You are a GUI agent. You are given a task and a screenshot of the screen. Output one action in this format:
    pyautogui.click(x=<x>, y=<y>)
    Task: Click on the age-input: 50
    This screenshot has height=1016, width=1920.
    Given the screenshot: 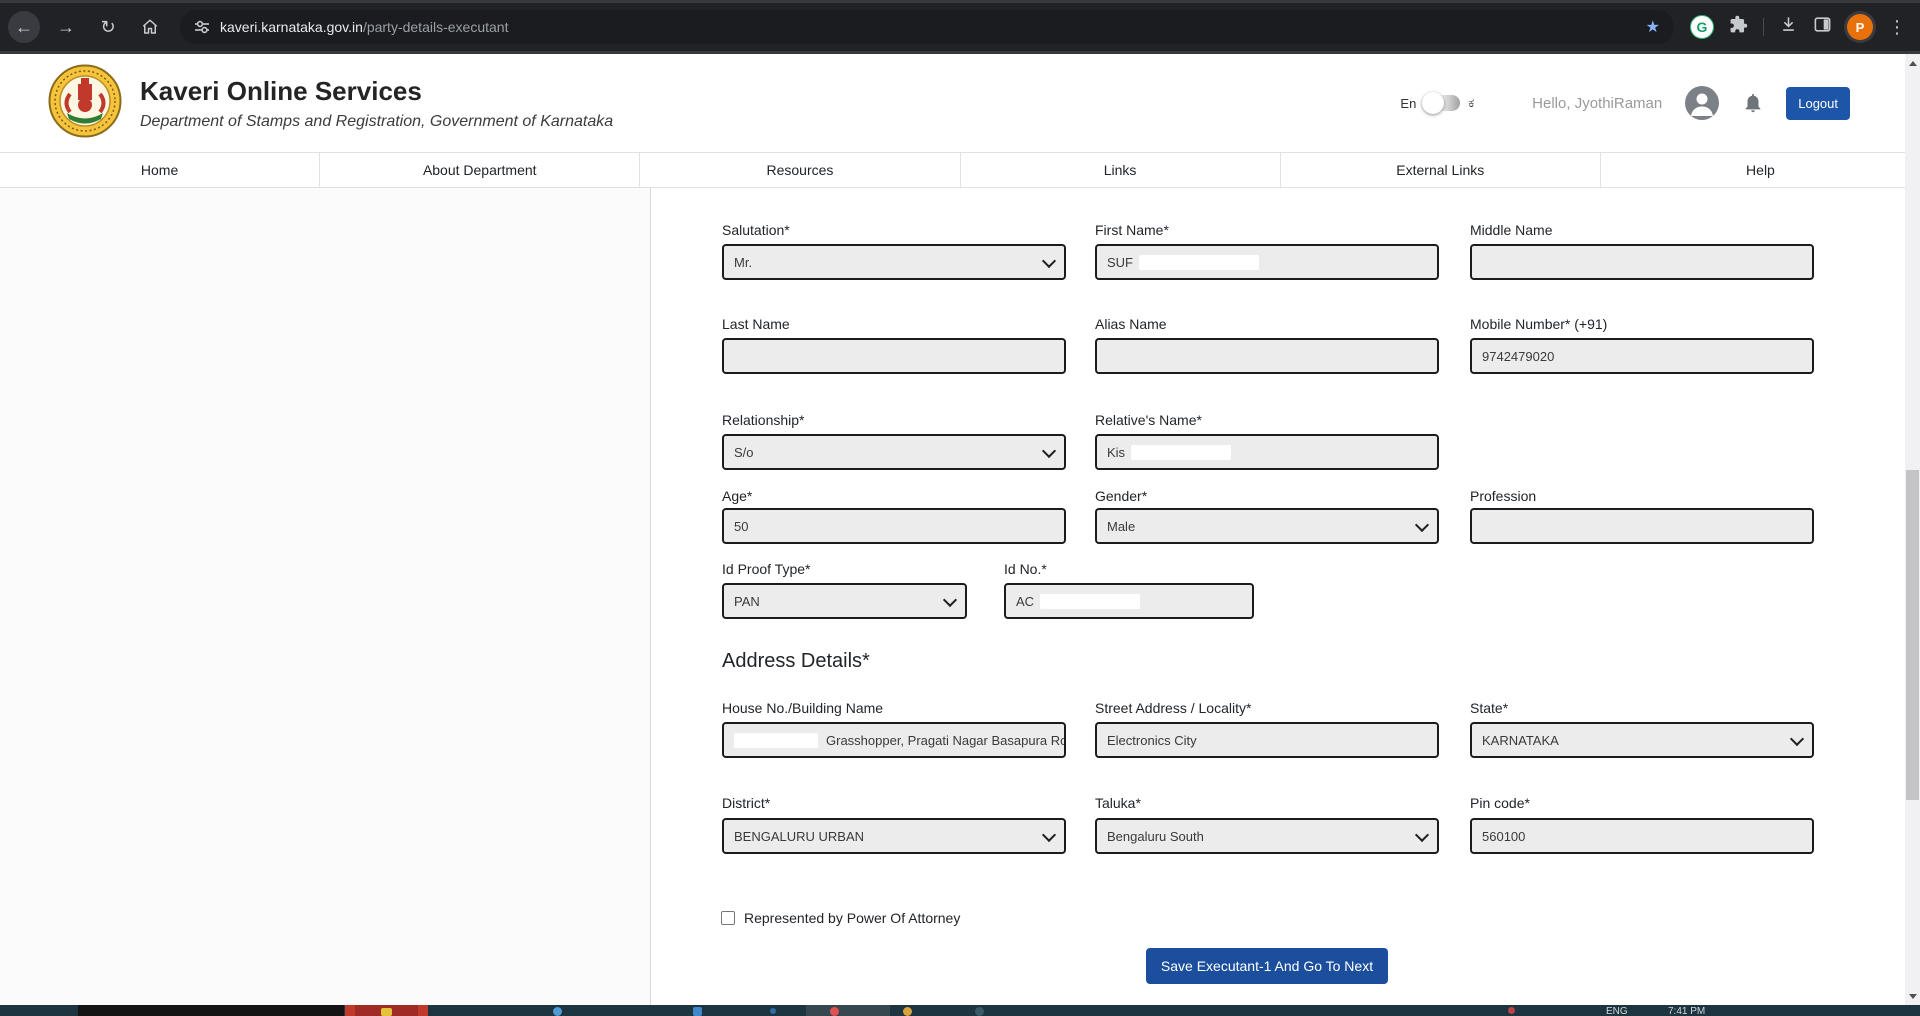 What is the action you would take?
    pyautogui.click(x=894, y=526)
    